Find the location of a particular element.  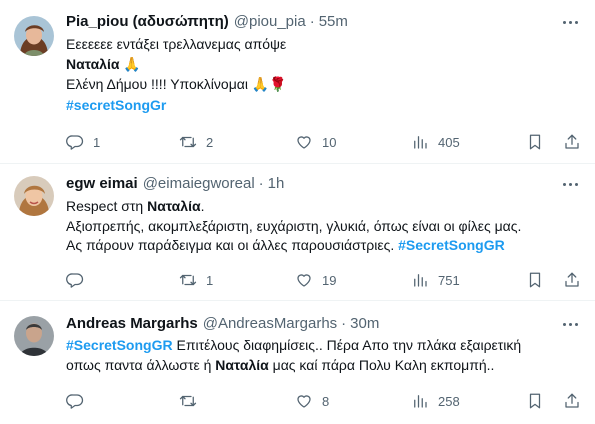

views-count: 258 is located at coordinates (449, 401).